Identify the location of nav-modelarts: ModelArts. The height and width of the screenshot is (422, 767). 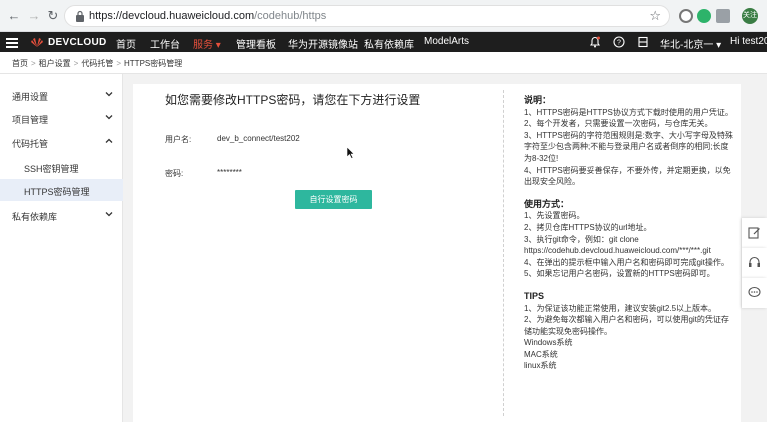
(446, 41).